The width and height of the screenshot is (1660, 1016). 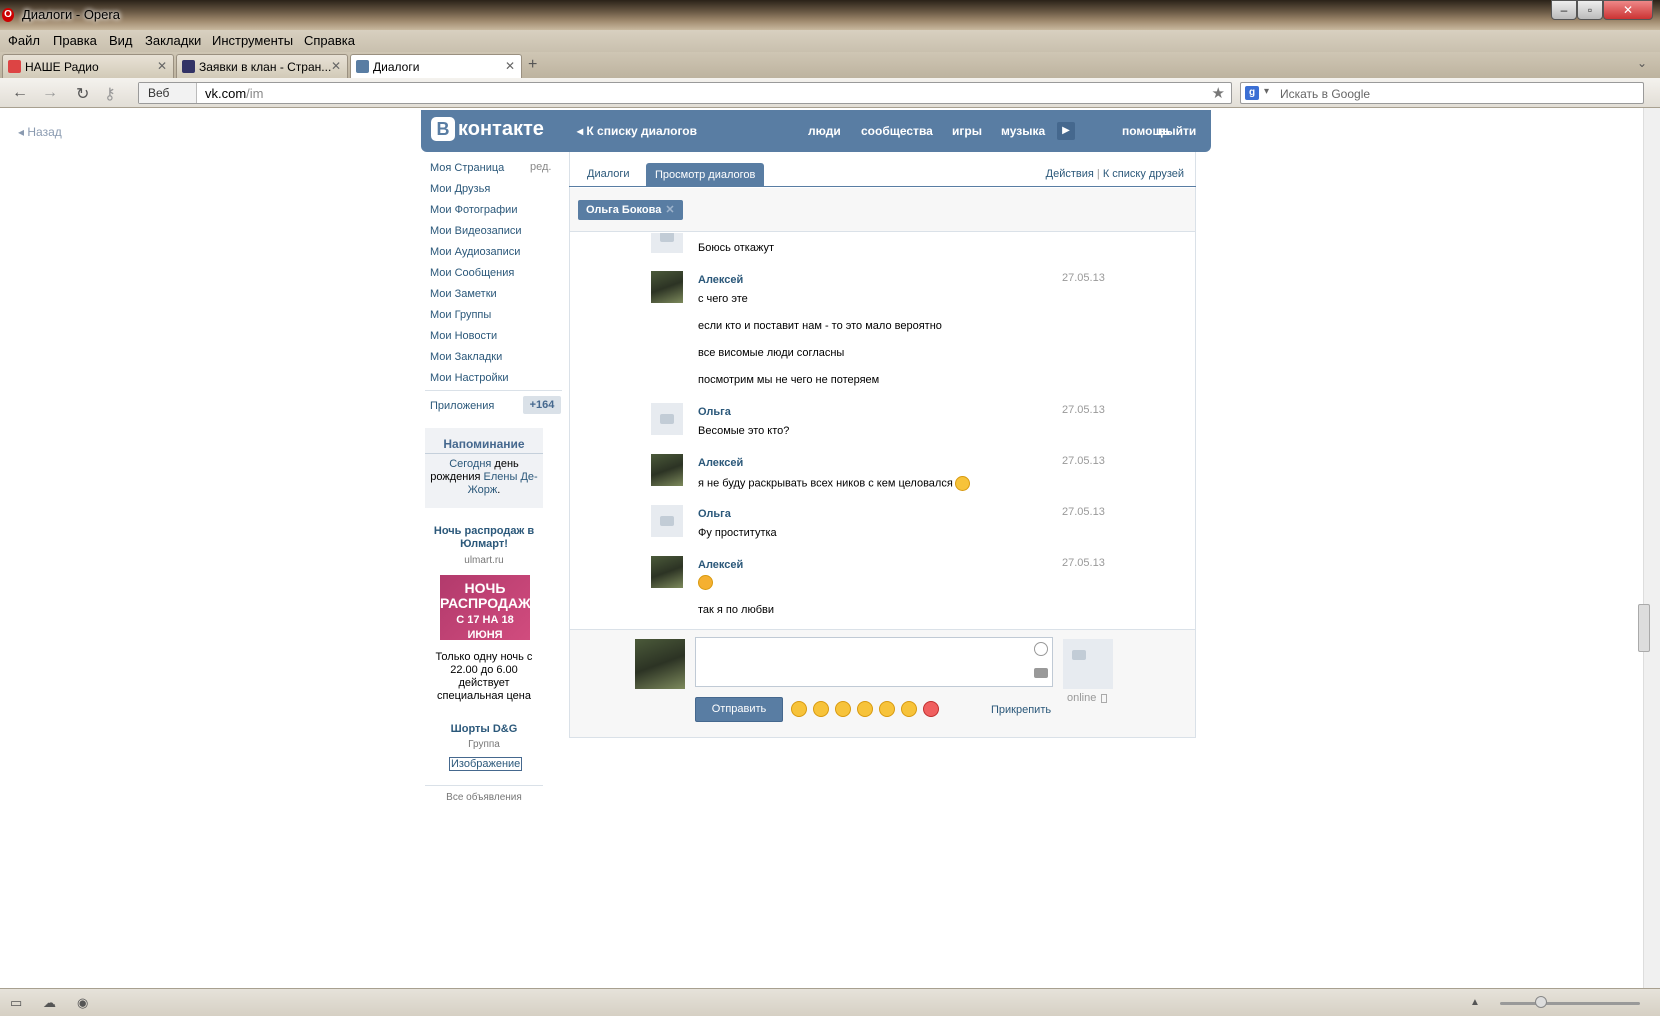 I want to click on vk-logo: Вконтакте, so click(x=487, y=129).